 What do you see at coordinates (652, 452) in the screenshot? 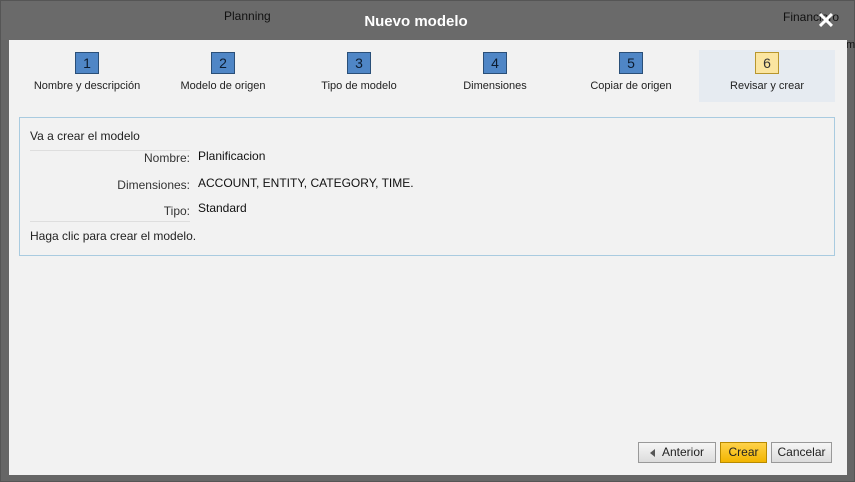
I see `arrow-left-icon` at bounding box center [652, 452].